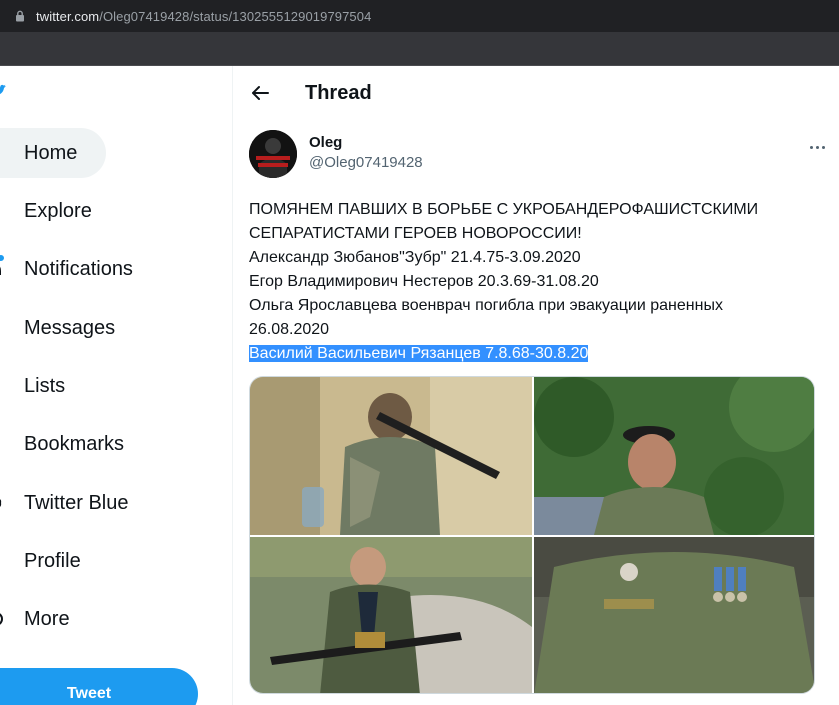 The image size is (839, 705). I want to click on list-icon, so click(3, 386).